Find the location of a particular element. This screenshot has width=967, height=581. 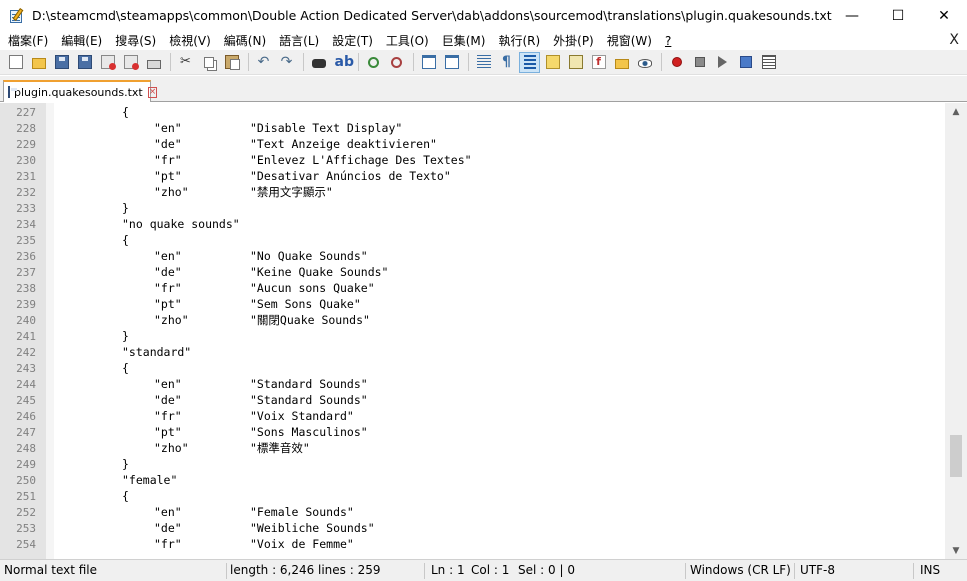

translation-language-key: "pt" is located at coordinates (168, 304).